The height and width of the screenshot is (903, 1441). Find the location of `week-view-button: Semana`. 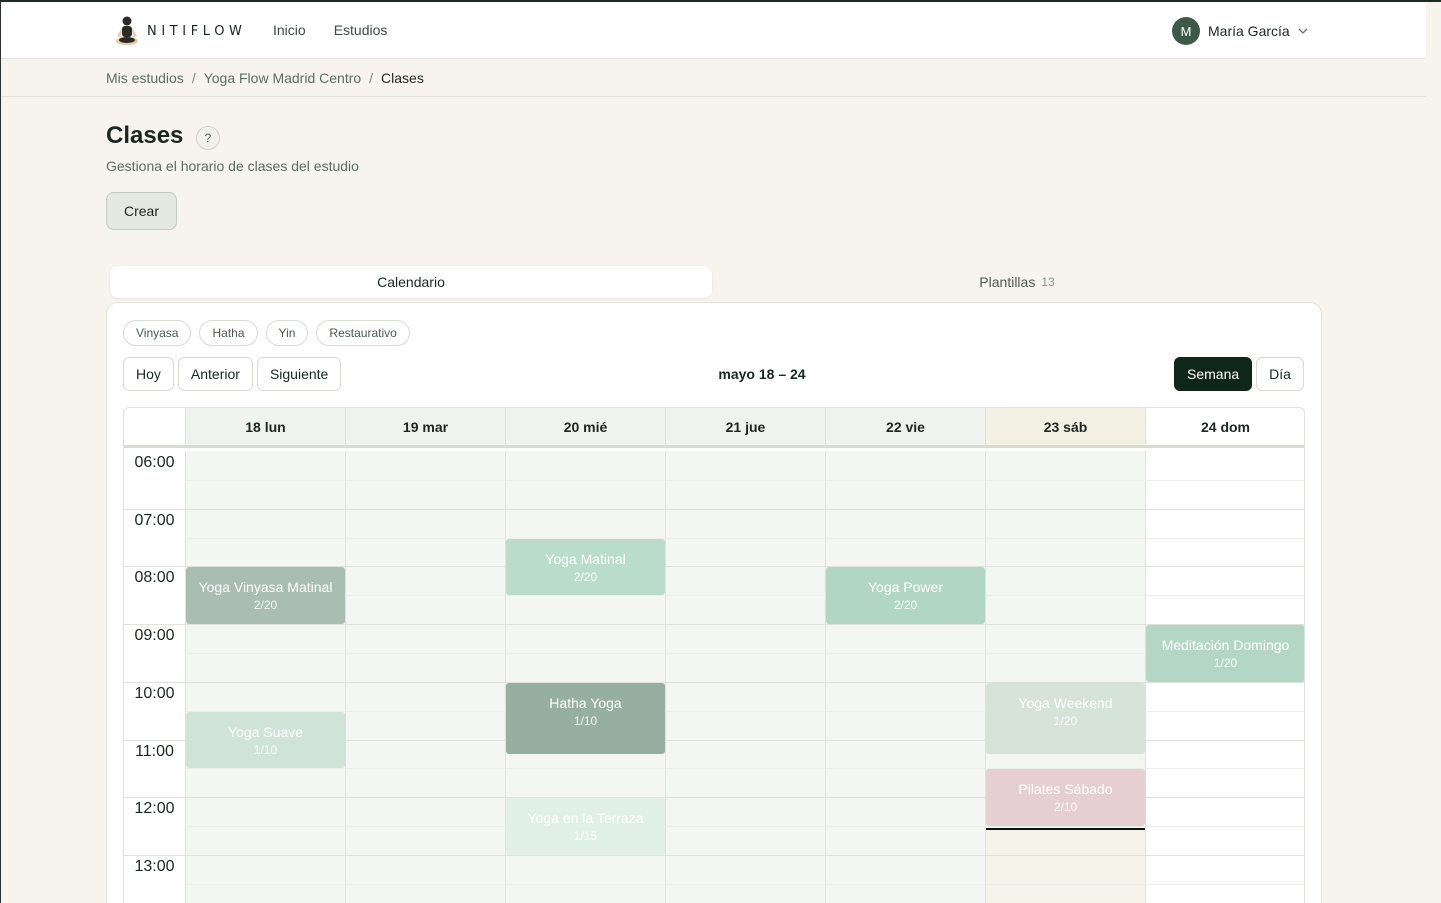

week-view-button: Semana is located at coordinates (1213, 374).